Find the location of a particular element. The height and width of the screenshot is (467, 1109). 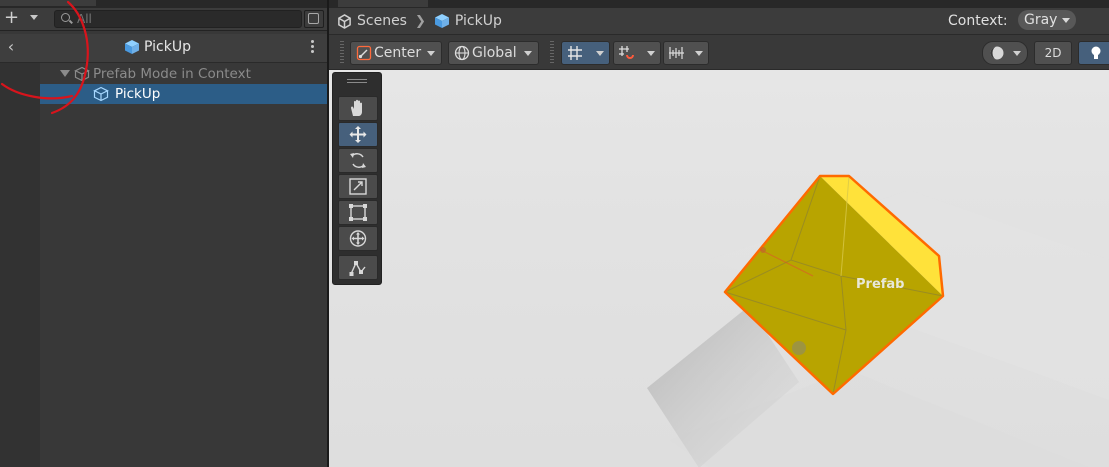

transform-tool-button is located at coordinates (358, 238).